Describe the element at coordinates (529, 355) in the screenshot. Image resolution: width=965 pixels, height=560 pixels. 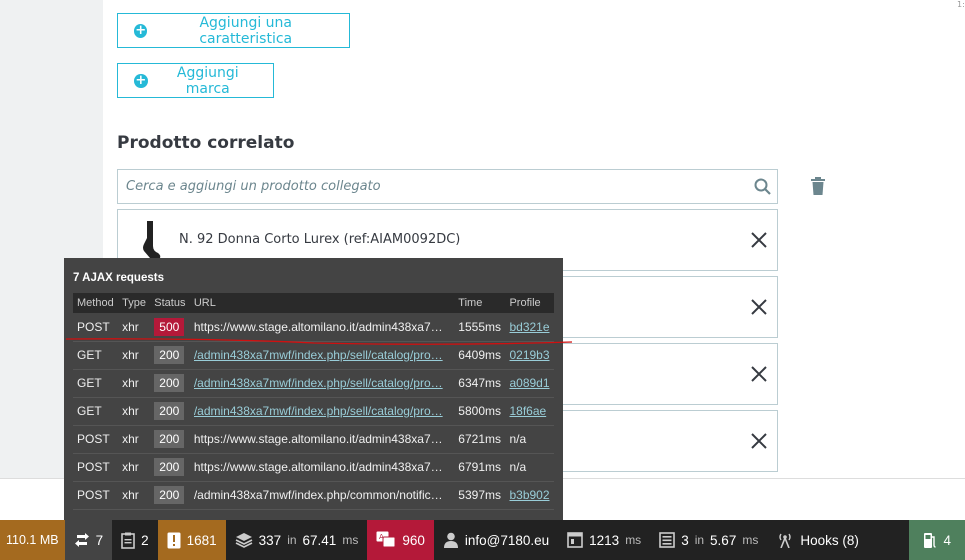
I see `profile-link: 0219b3` at that location.